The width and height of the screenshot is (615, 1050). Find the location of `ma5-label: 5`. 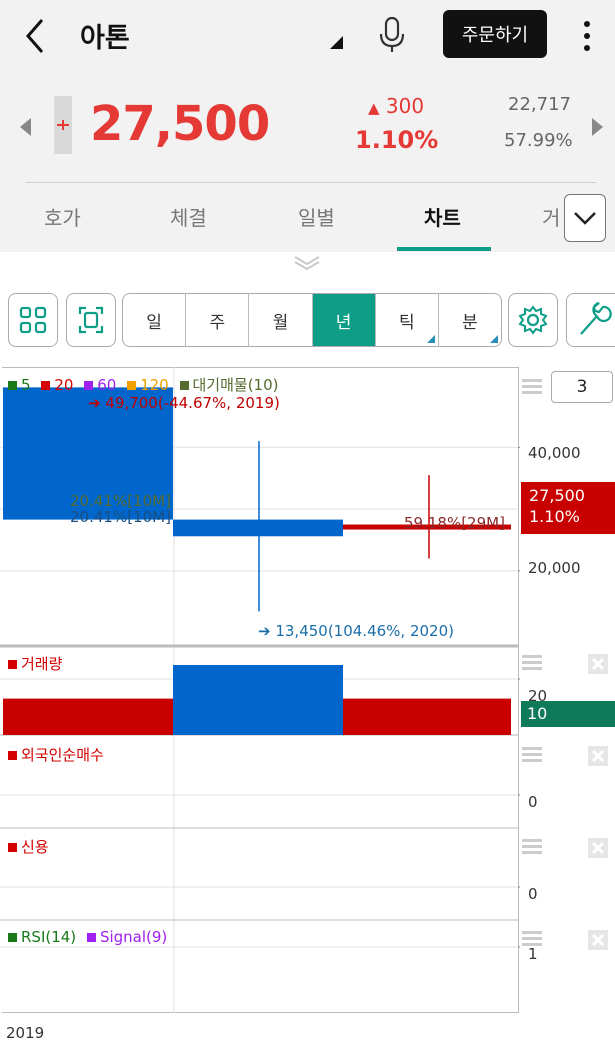

ma5-label: 5 is located at coordinates (26, 385).